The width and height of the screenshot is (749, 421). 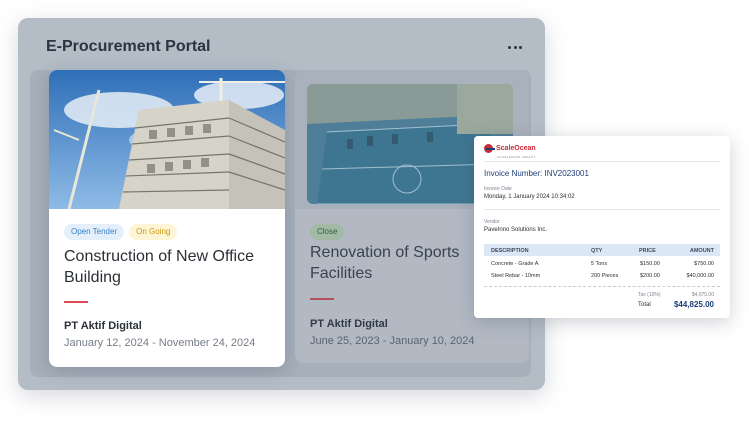 I want to click on row-qty: 200 Pieces, so click(x=605, y=276).